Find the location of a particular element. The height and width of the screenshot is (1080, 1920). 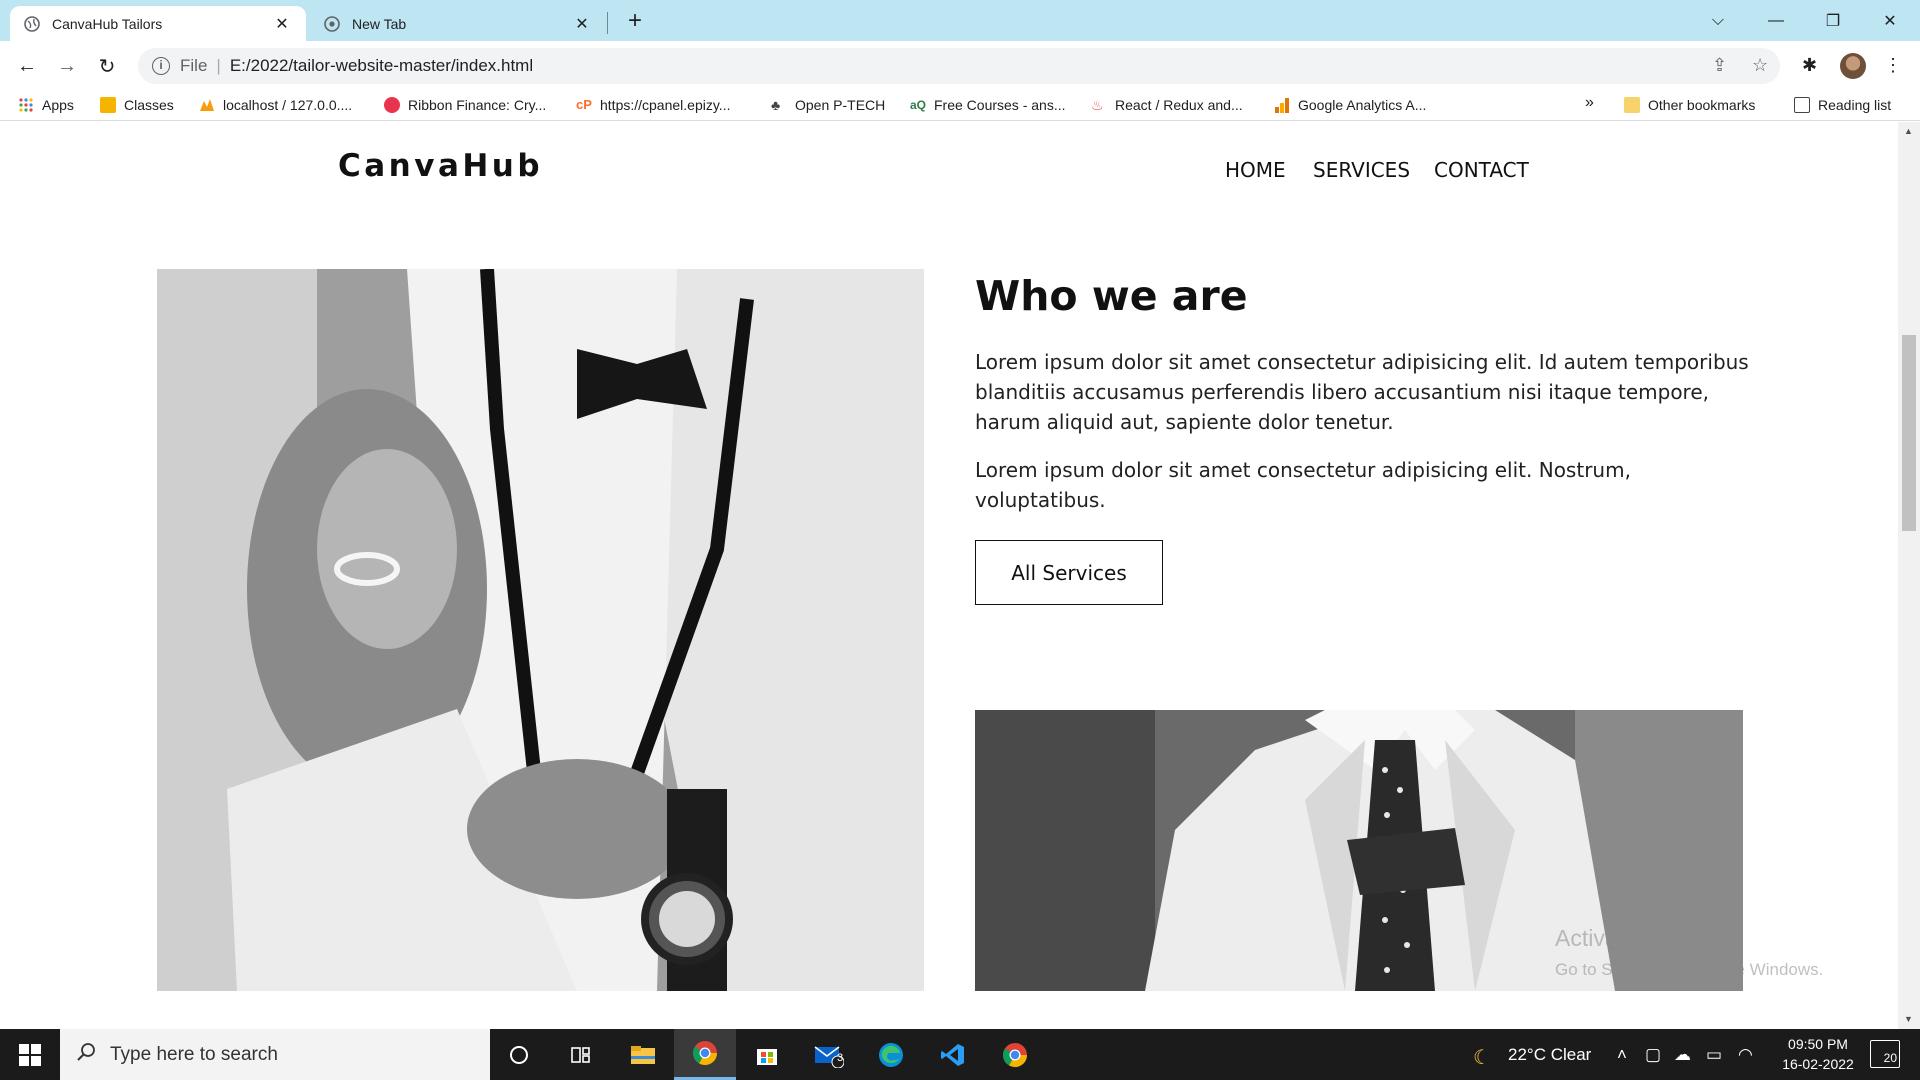

bookmark-label: Open P-TECH is located at coordinates (840, 105).